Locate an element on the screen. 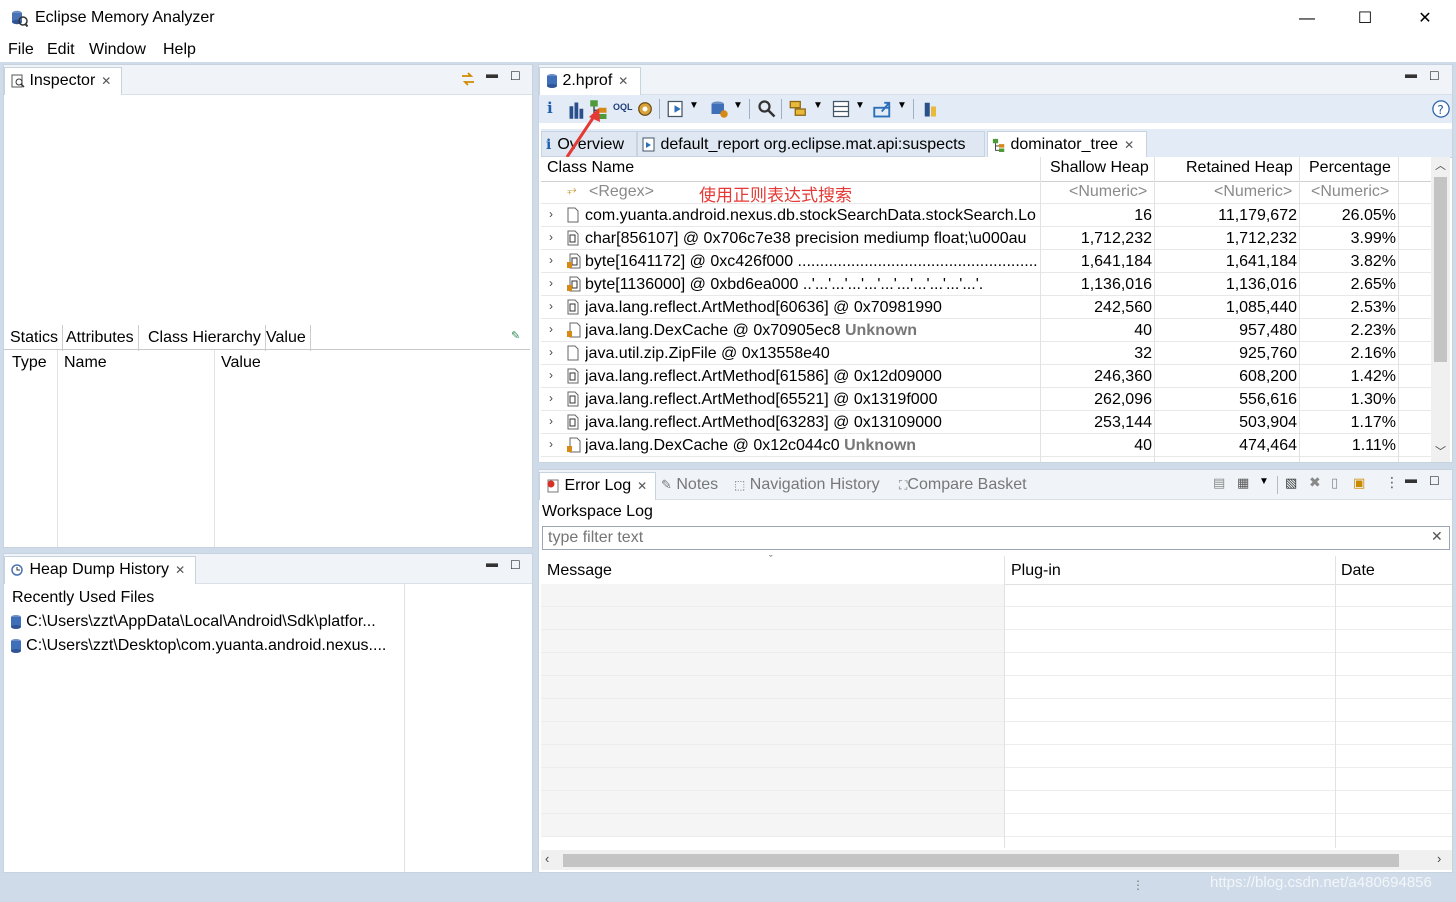  subtab-statics: Statics is located at coordinates (35, 338).